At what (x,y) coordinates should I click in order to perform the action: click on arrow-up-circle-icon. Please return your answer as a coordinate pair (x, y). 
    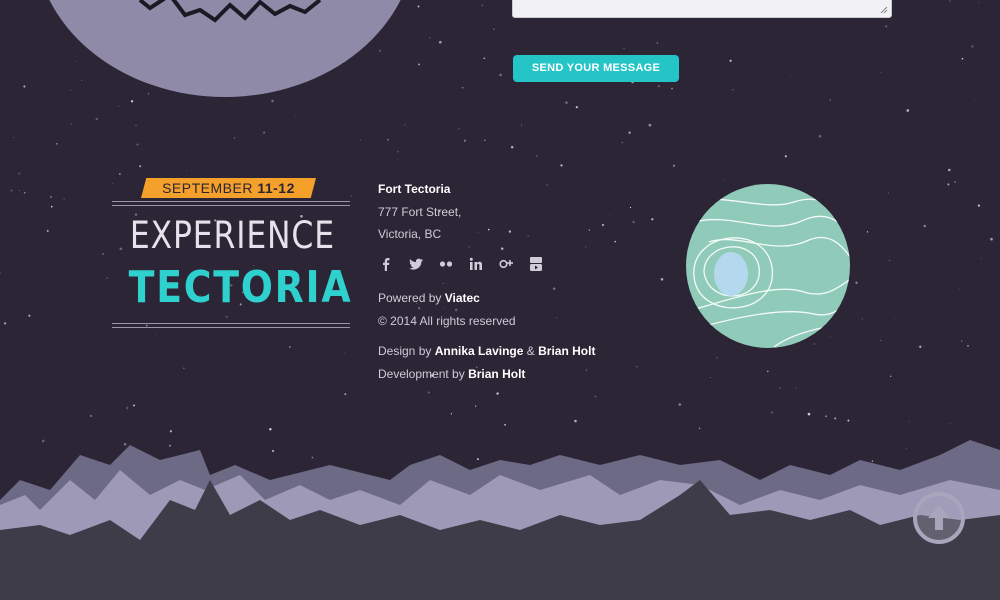
    Looking at the image, I should click on (939, 517).